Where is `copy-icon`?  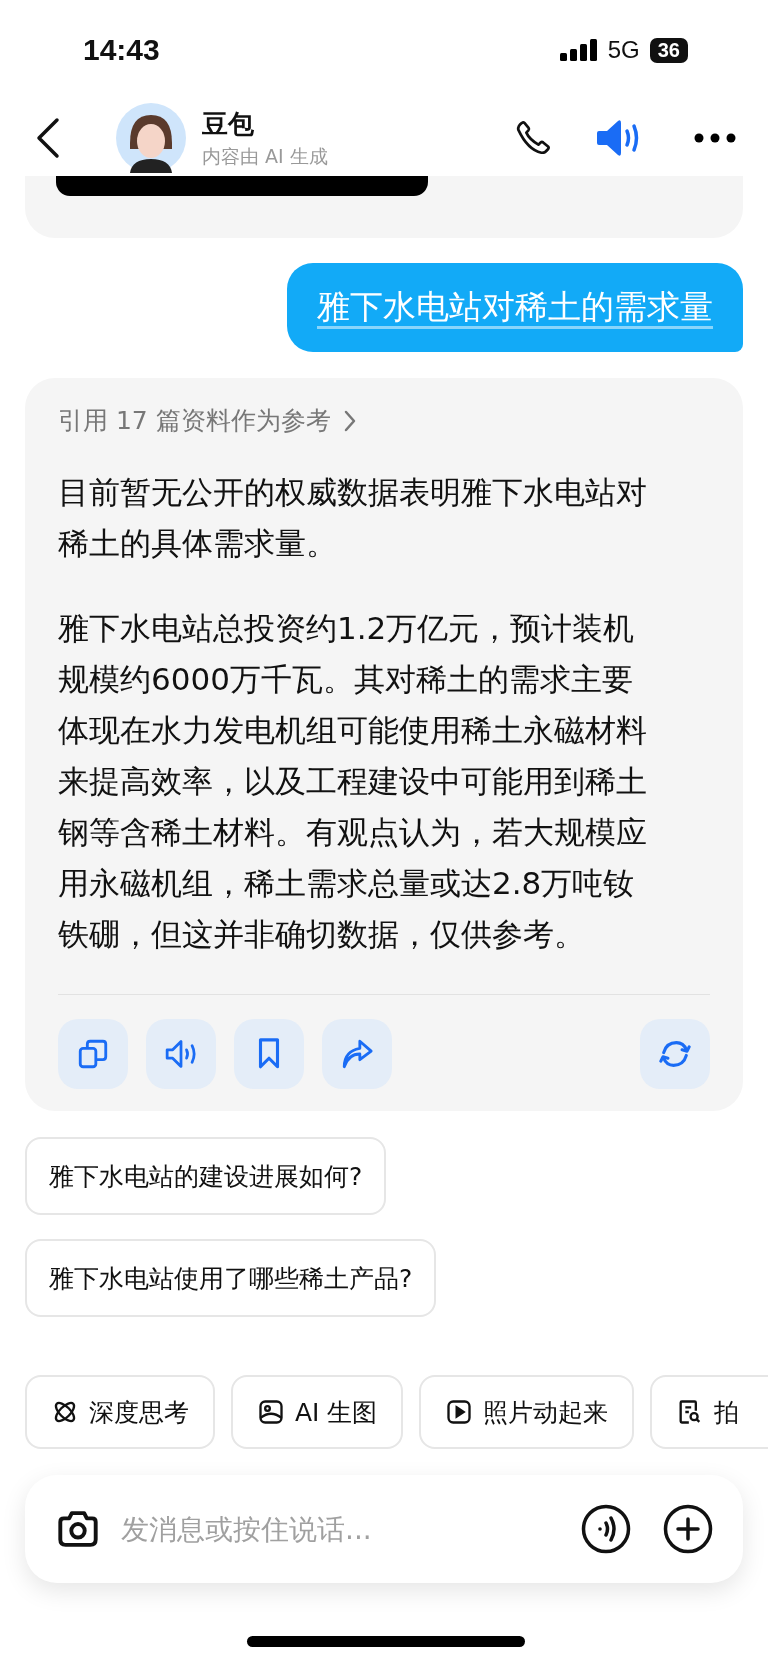
copy-icon is located at coordinates (93, 1054).